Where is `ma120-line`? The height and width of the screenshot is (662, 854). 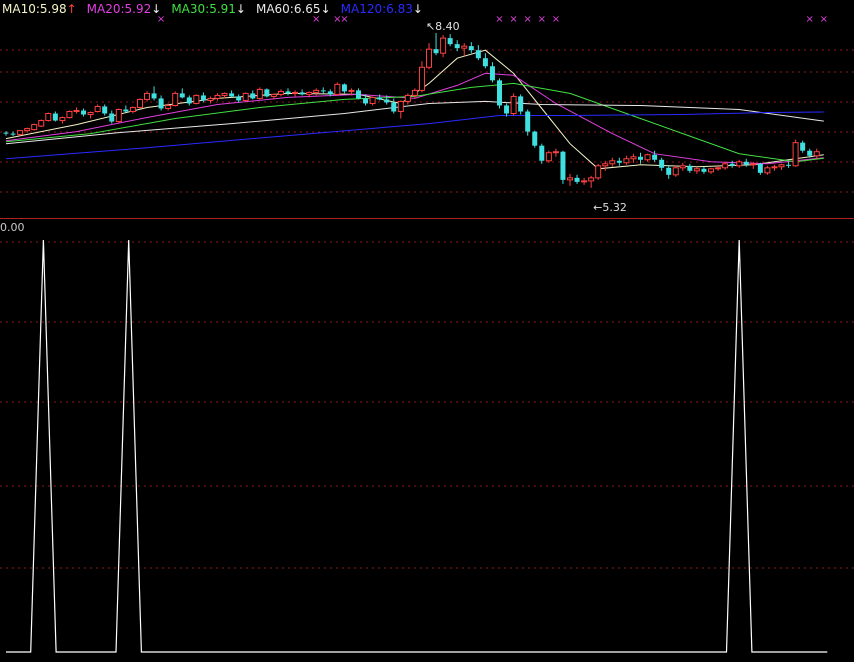 ma120-line is located at coordinates (414, 135).